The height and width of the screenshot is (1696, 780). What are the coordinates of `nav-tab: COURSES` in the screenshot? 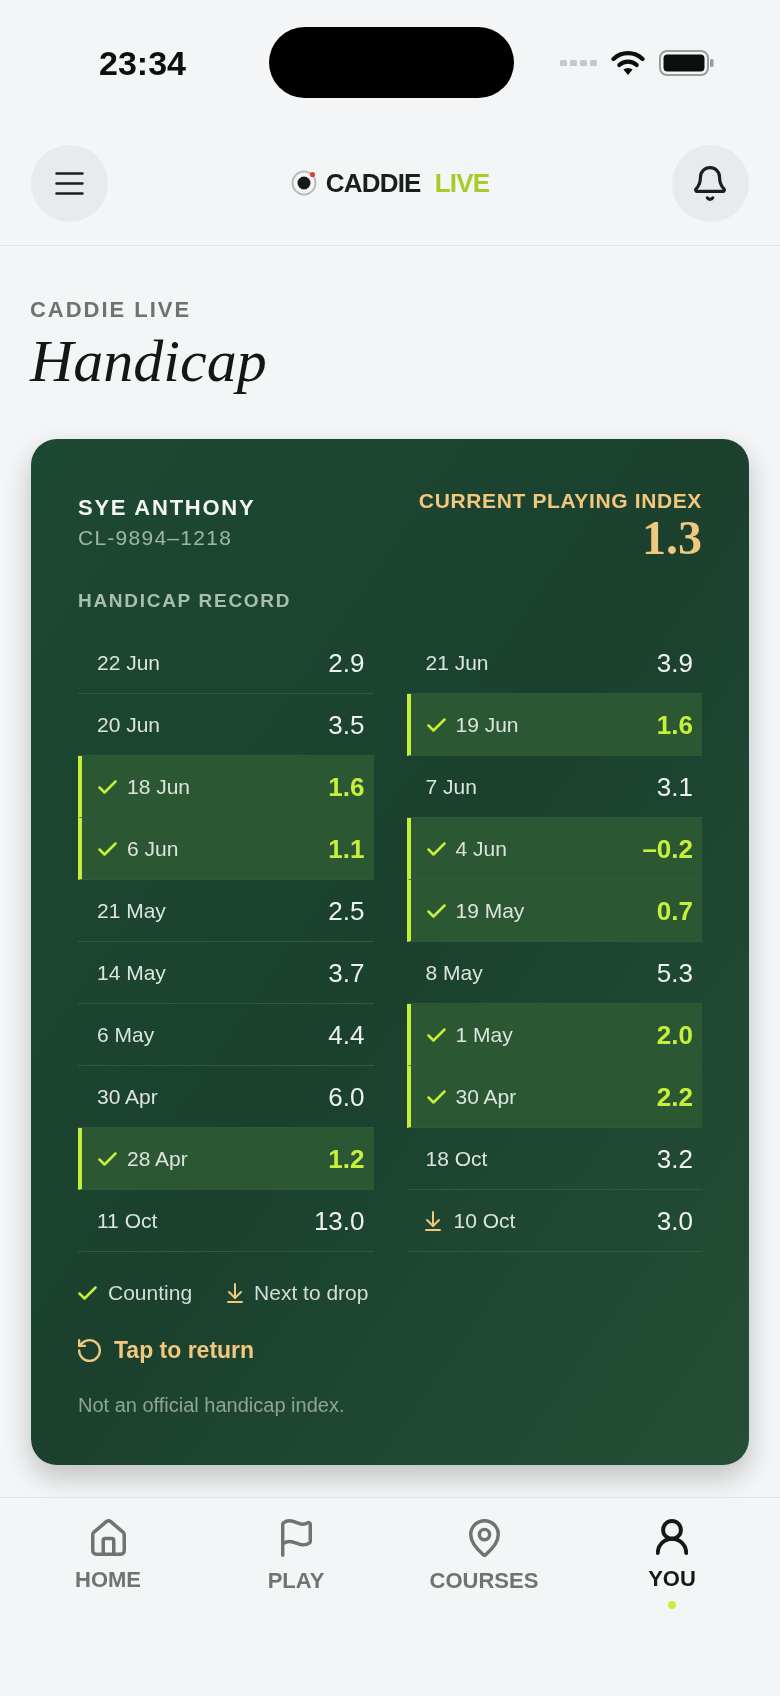 It's located at (484, 1557).